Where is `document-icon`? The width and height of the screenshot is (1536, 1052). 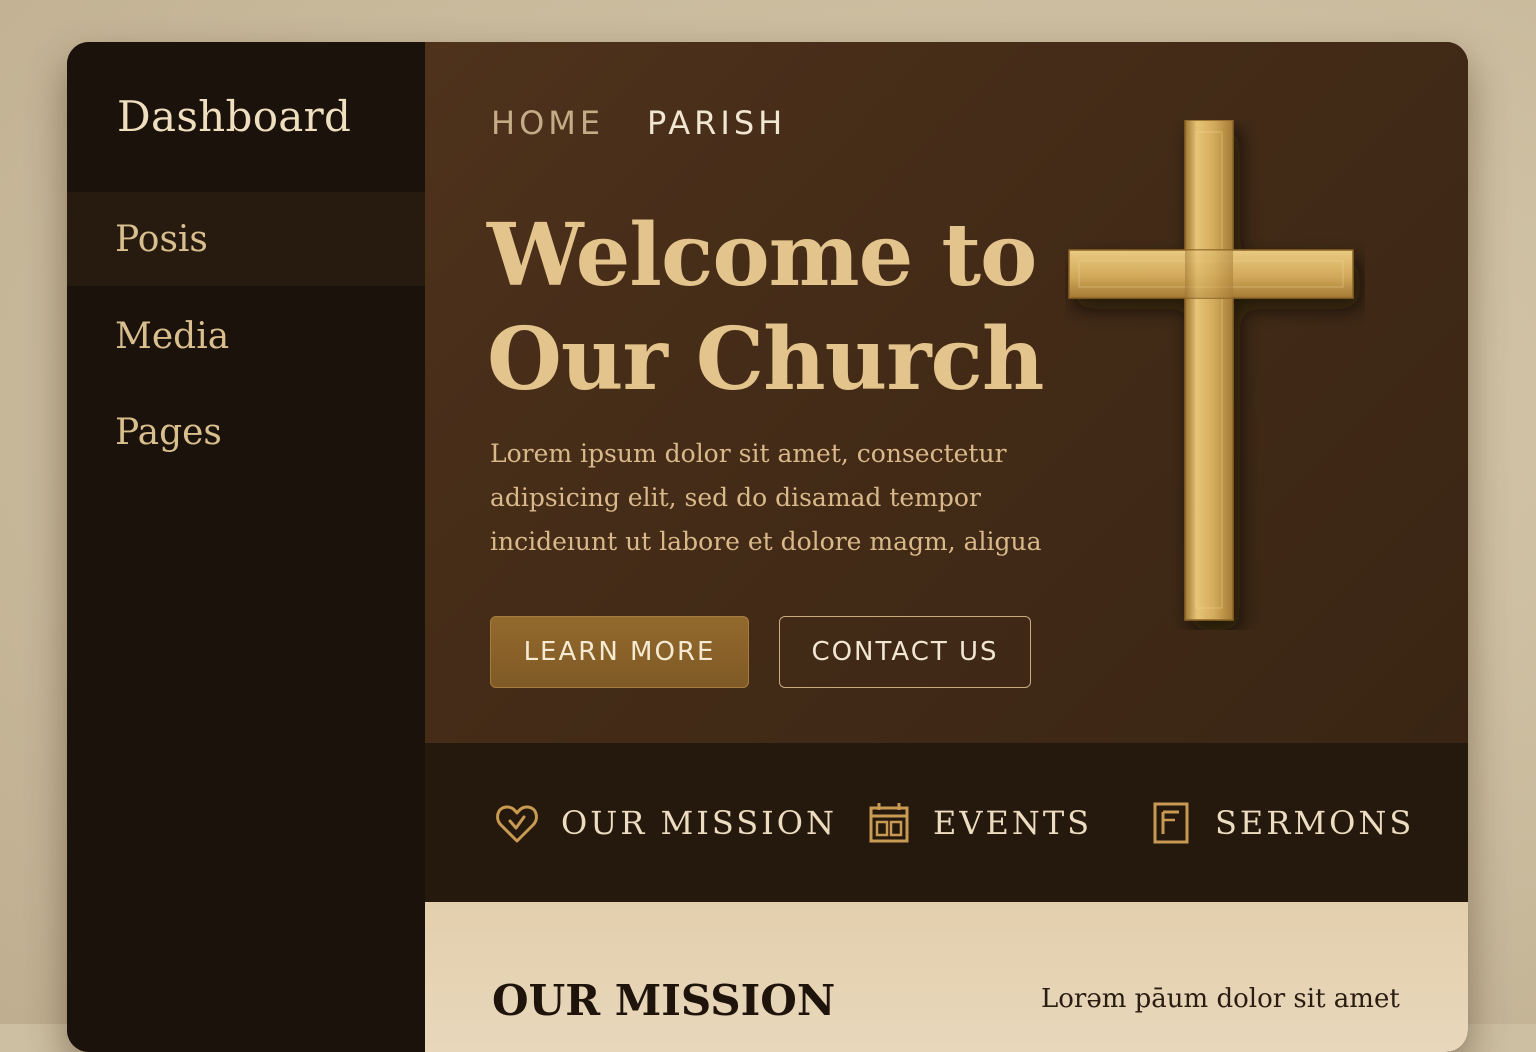
document-icon is located at coordinates (1171, 823).